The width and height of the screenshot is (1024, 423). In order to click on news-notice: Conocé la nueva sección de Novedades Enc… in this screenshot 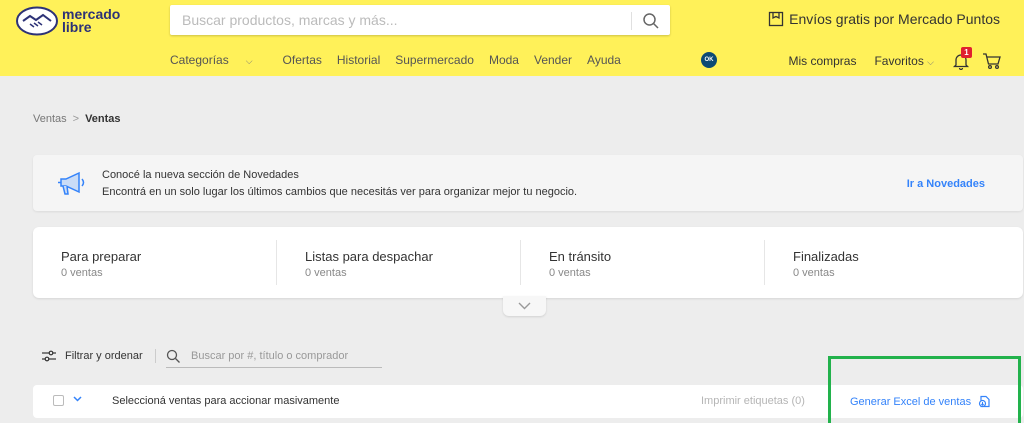, I will do `click(528, 183)`.